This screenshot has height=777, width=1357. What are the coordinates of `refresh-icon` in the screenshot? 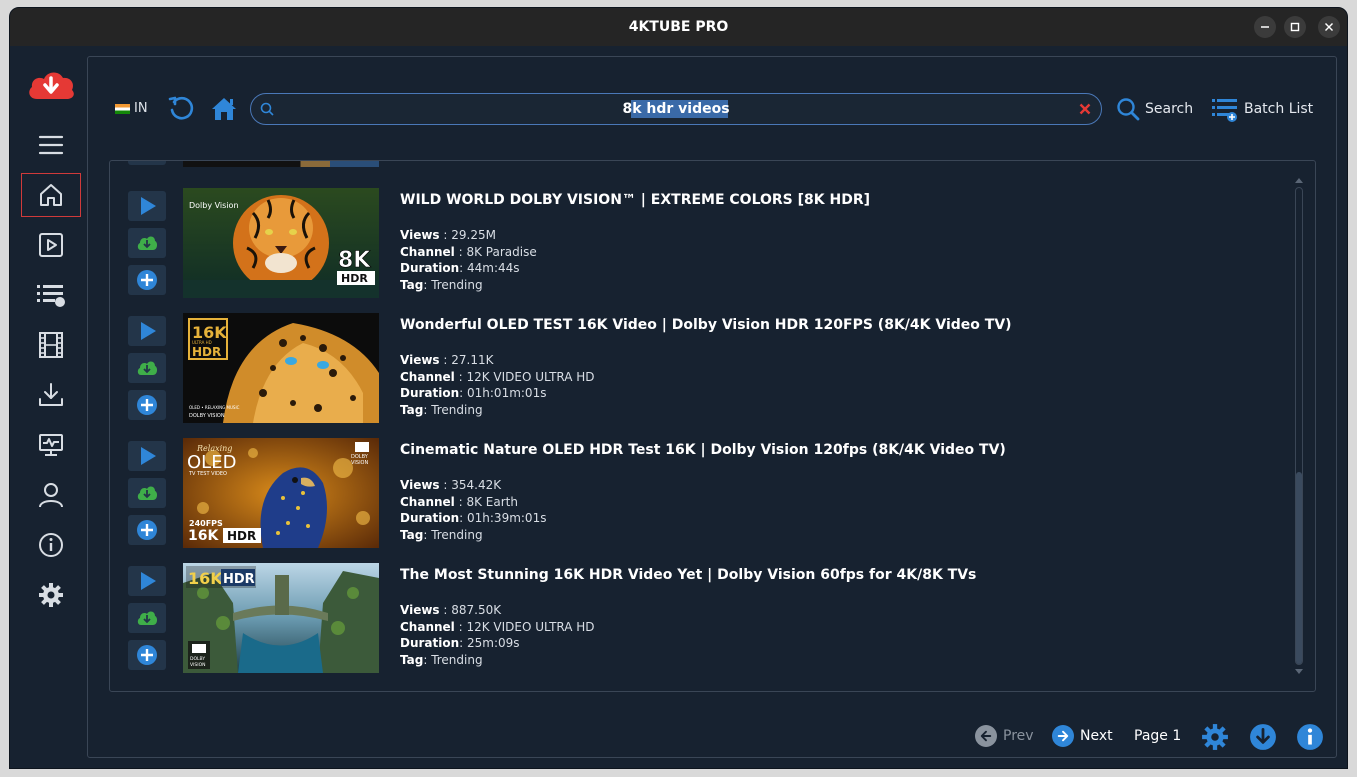 It's located at (181, 108).